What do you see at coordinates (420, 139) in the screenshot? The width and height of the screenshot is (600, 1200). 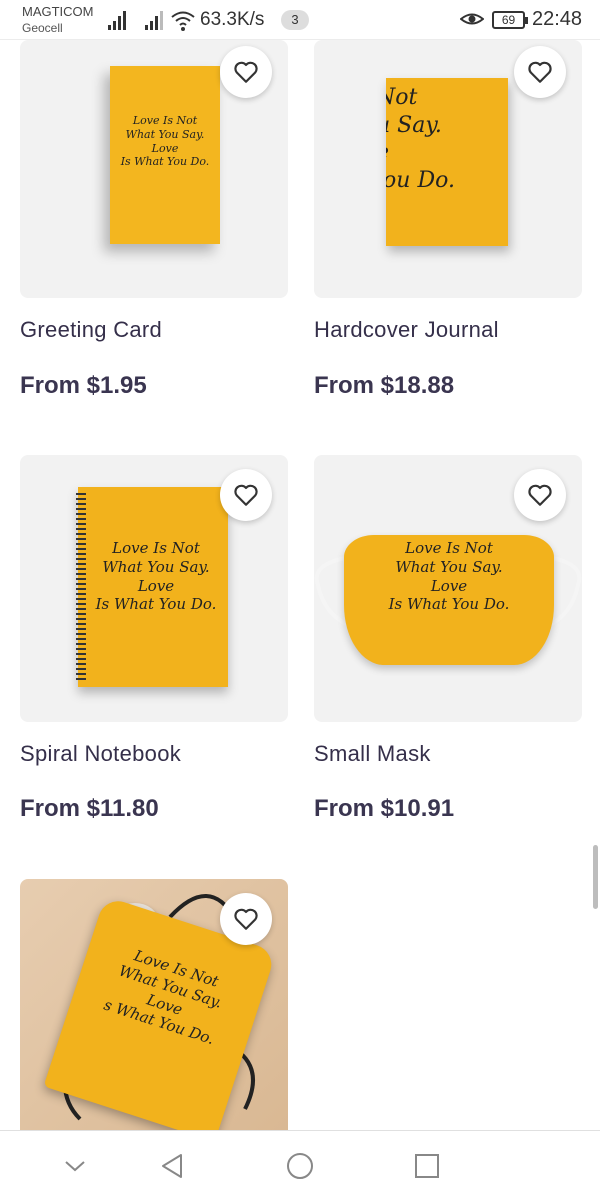 I see `artwork-text: Not u Say. e lou Do.` at bounding box center [420, 139].